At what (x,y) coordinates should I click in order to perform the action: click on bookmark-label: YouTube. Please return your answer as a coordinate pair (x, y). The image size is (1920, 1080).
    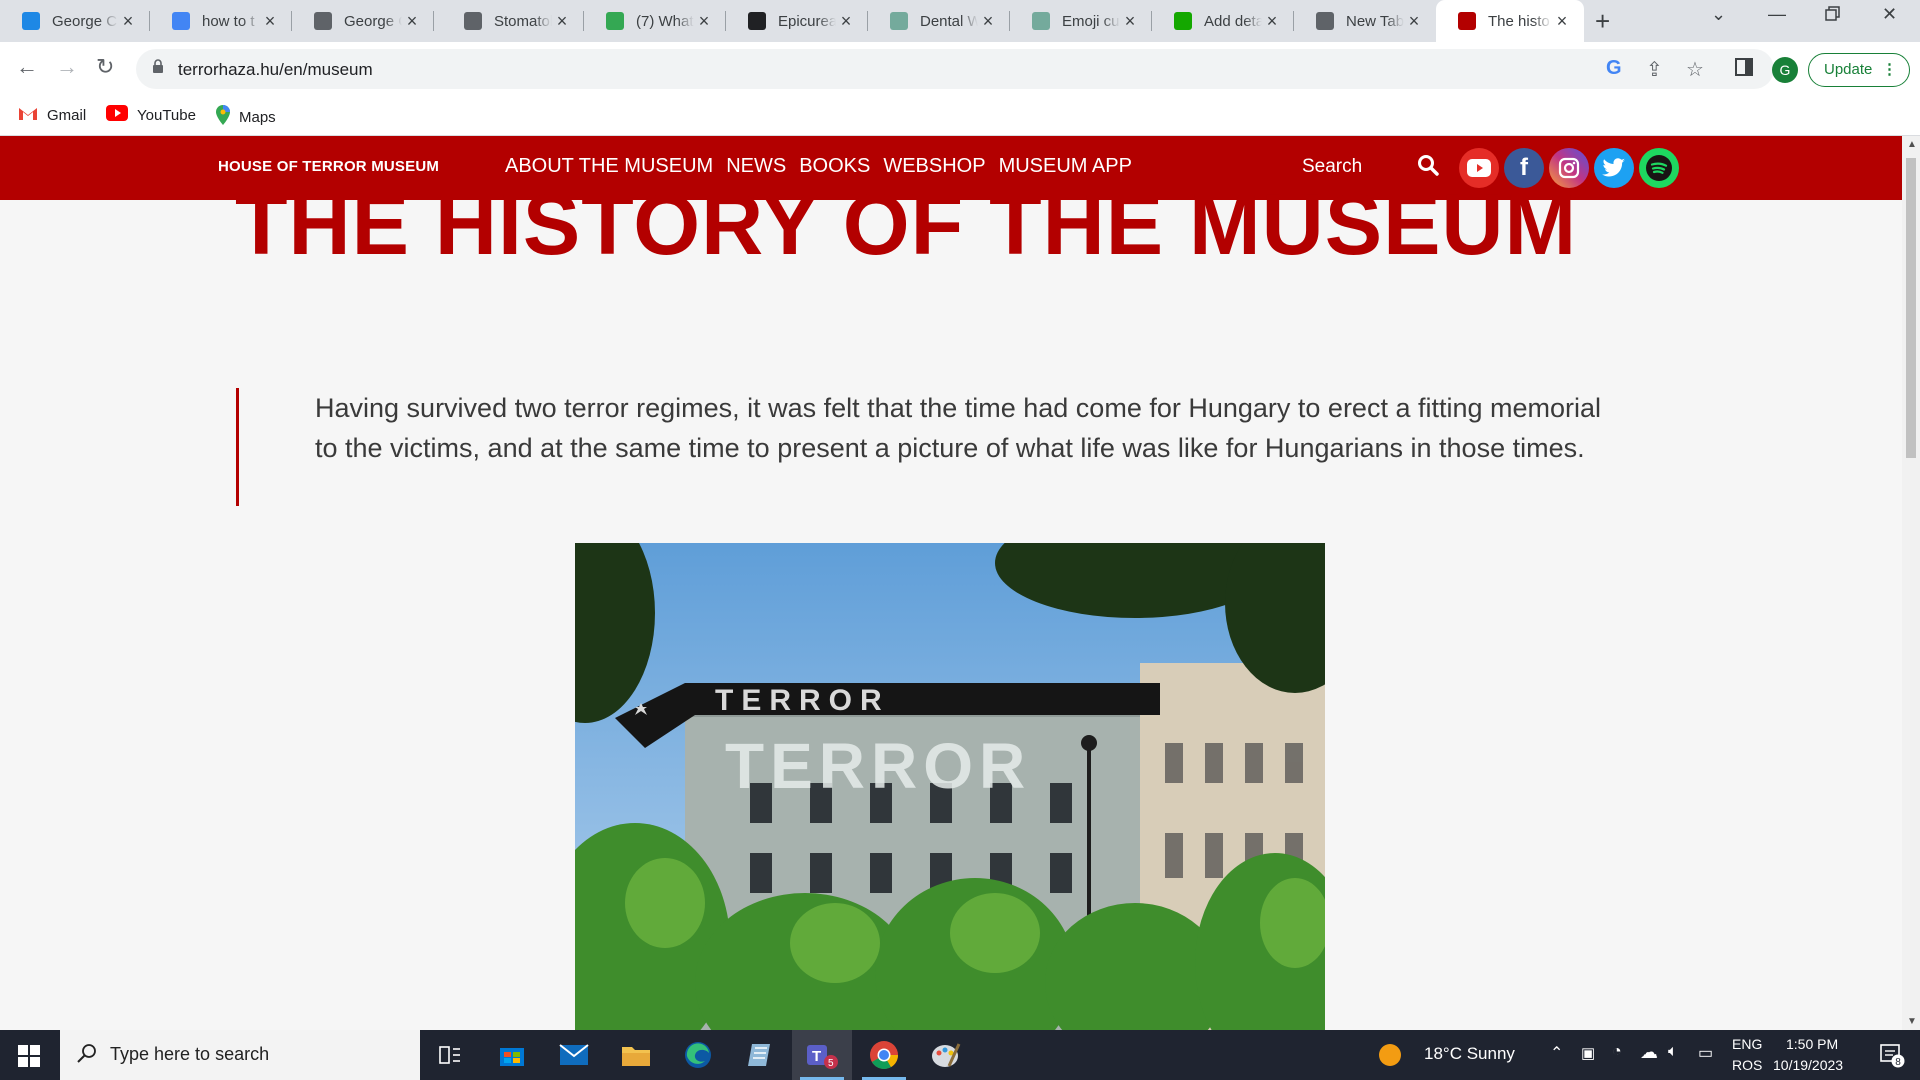
    Looking at the image, I should click on (166, 115).